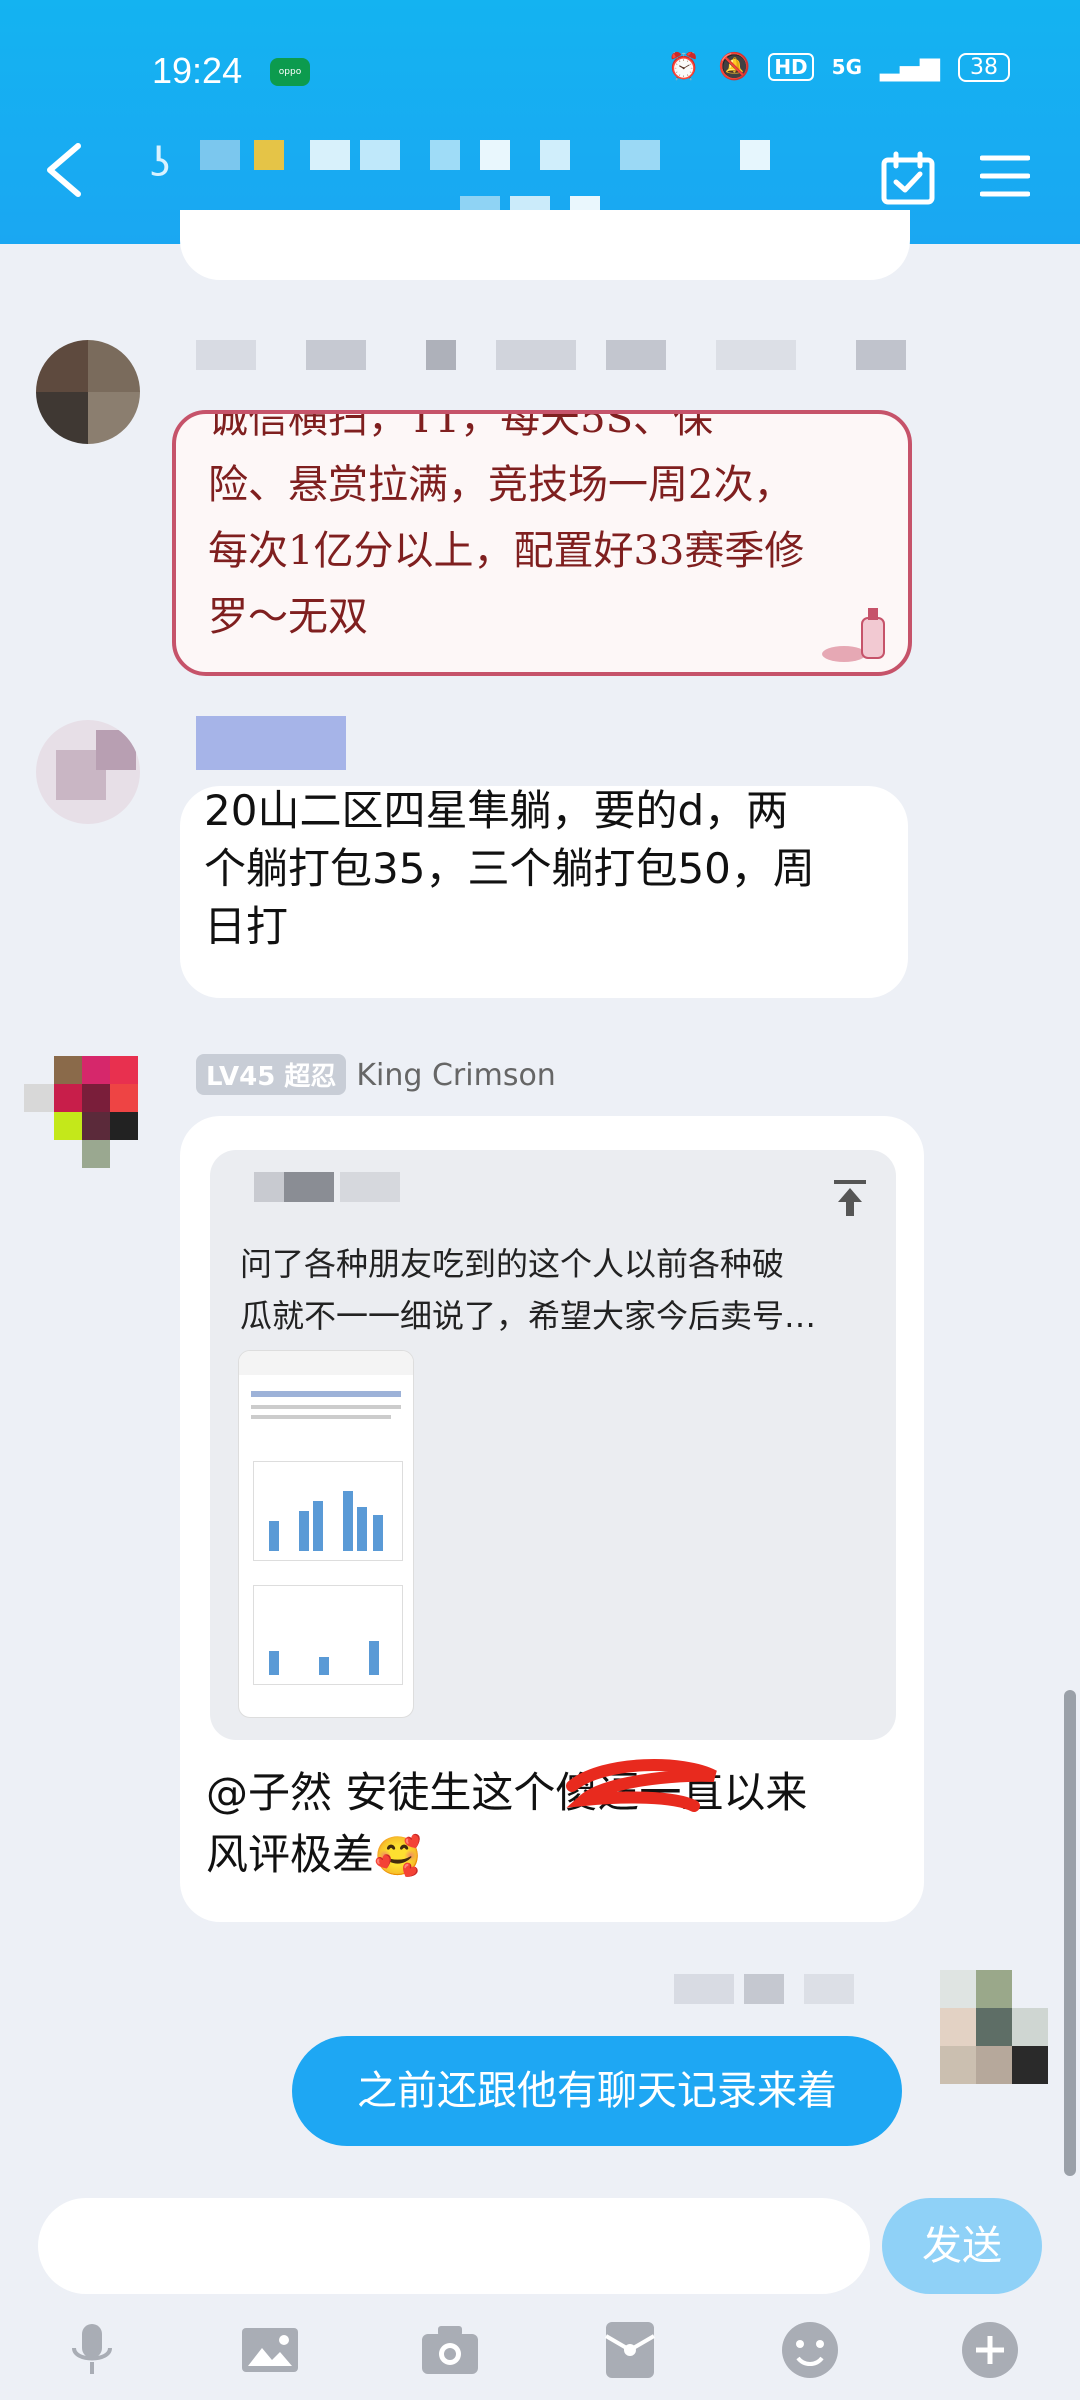 This screenshot has height=2400, width=1080. What do you see at coordinates (995, 2028) in the screenshot?
I see `my-avatar` at bounding box center [995, 2028].